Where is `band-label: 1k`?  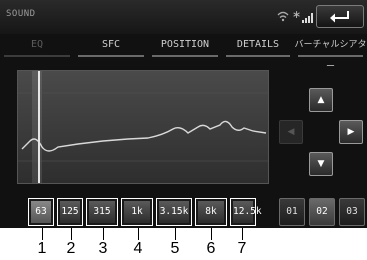 band-label: 1k is located at coordinates (137, 212).